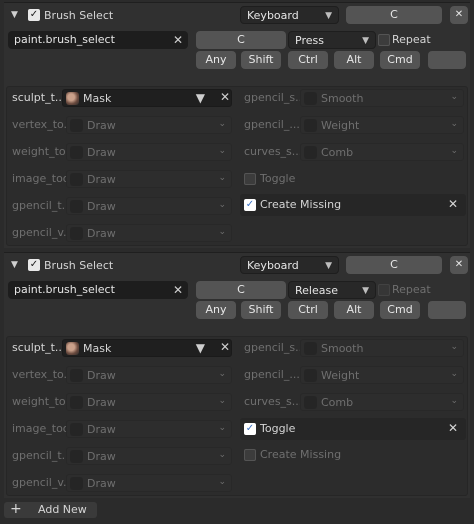 Image resolution: width=474 pixels, height=524 pixels. Describe the element at coordinates (332, 40) in the screenshot. I see `event-value-dropdown: Press ▼` at that location.